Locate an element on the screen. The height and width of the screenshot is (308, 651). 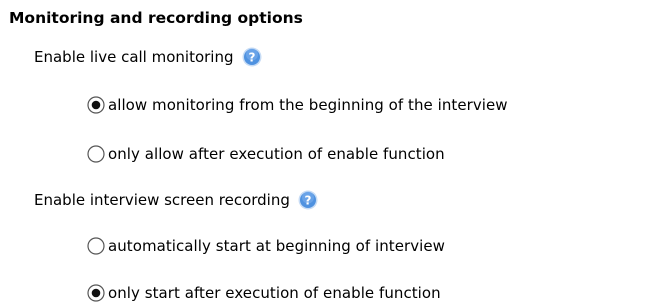
monitoring-group: Enable live call monitoring ? is located at coordinates (148, 57).